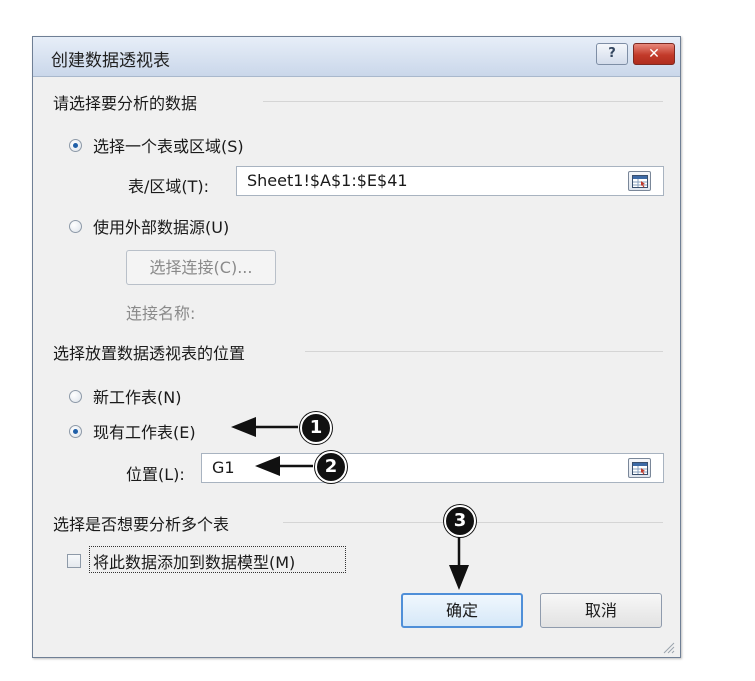 The height and width of the screenshot is (681, 755). What do you see at coordinates (316, 428) in the screenshot?
I see `callout-badge-1: 1` at bounding box center [316, 428].